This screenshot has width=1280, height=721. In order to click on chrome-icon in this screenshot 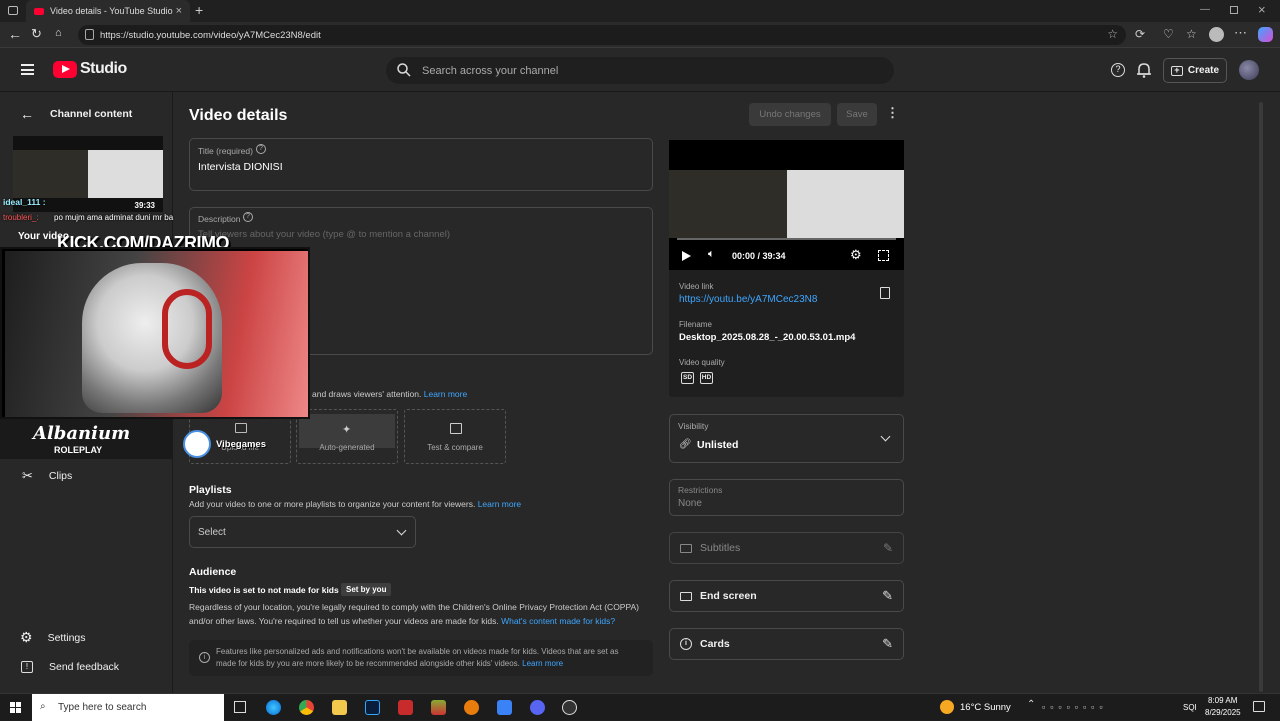, I will do `click(306, 707)`.